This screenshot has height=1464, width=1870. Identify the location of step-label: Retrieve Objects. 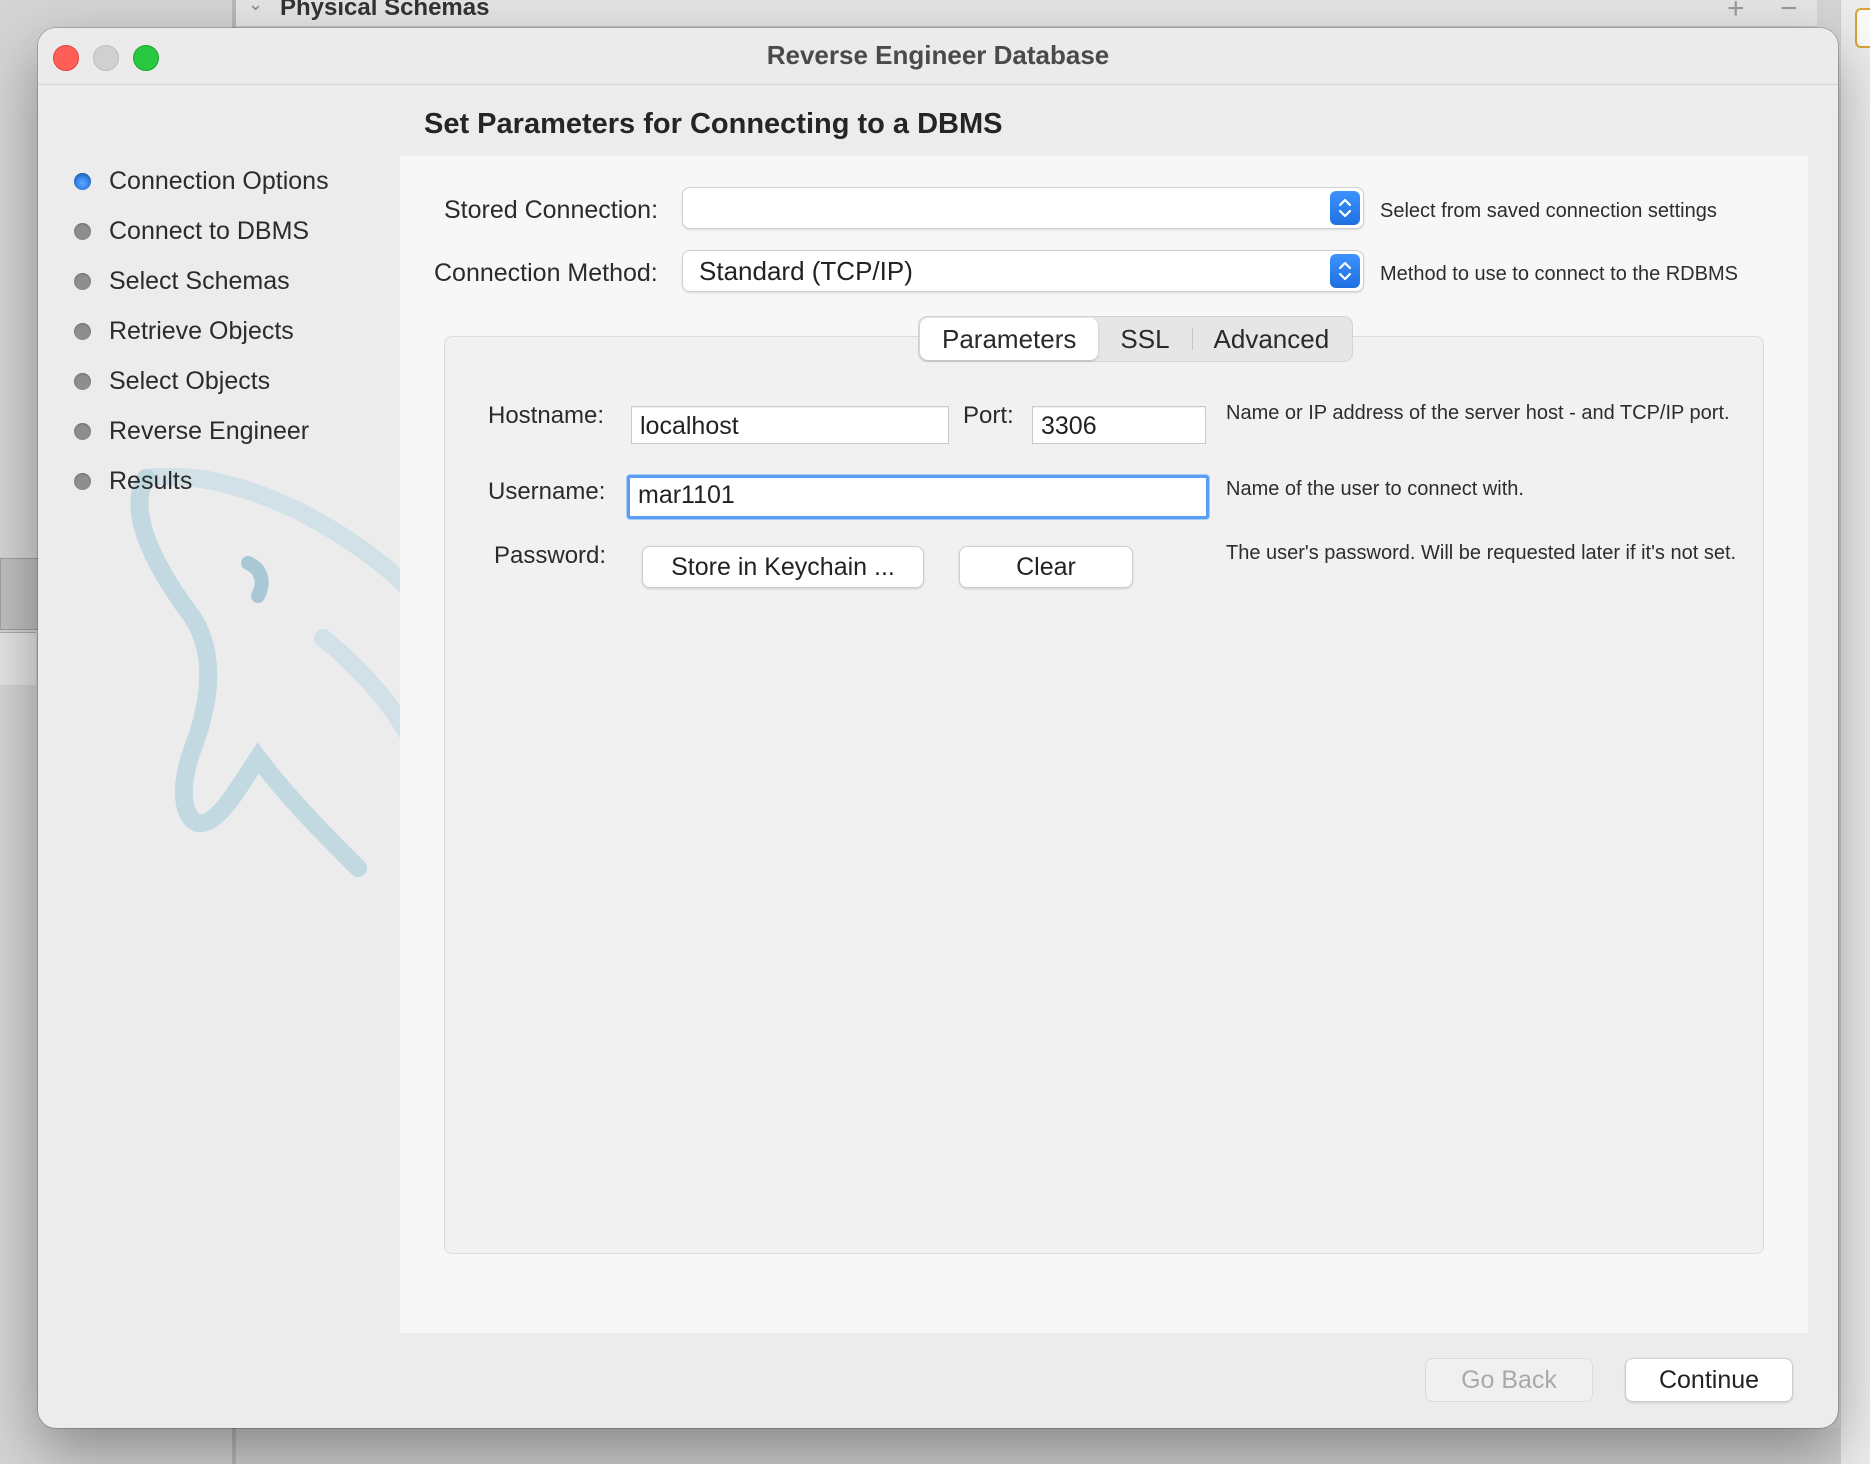
(201, 330).